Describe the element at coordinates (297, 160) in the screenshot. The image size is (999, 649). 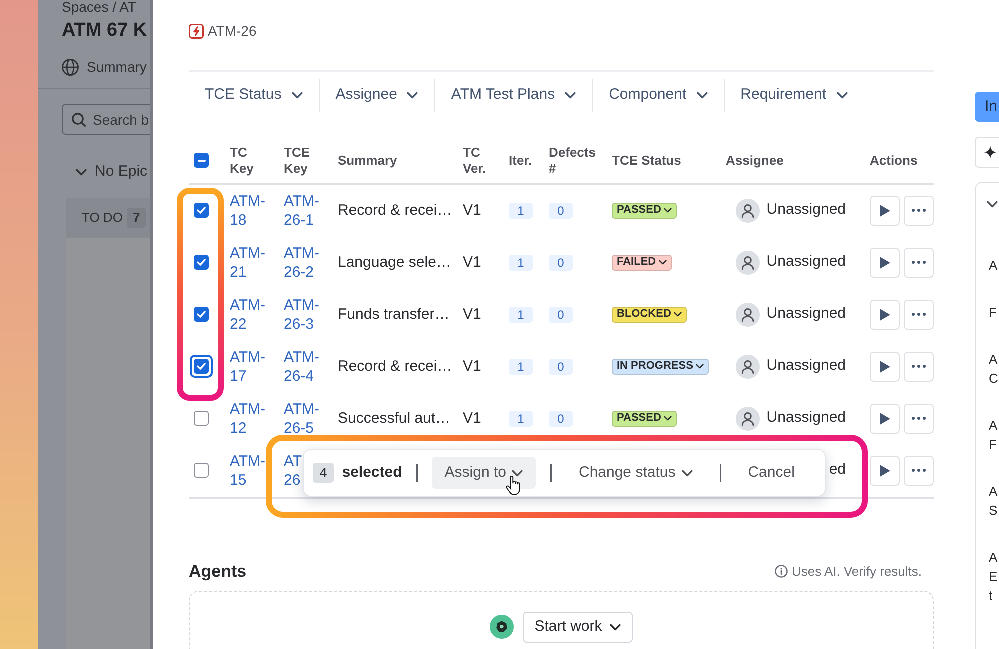
I see `column-header: TCE Key` at that location.